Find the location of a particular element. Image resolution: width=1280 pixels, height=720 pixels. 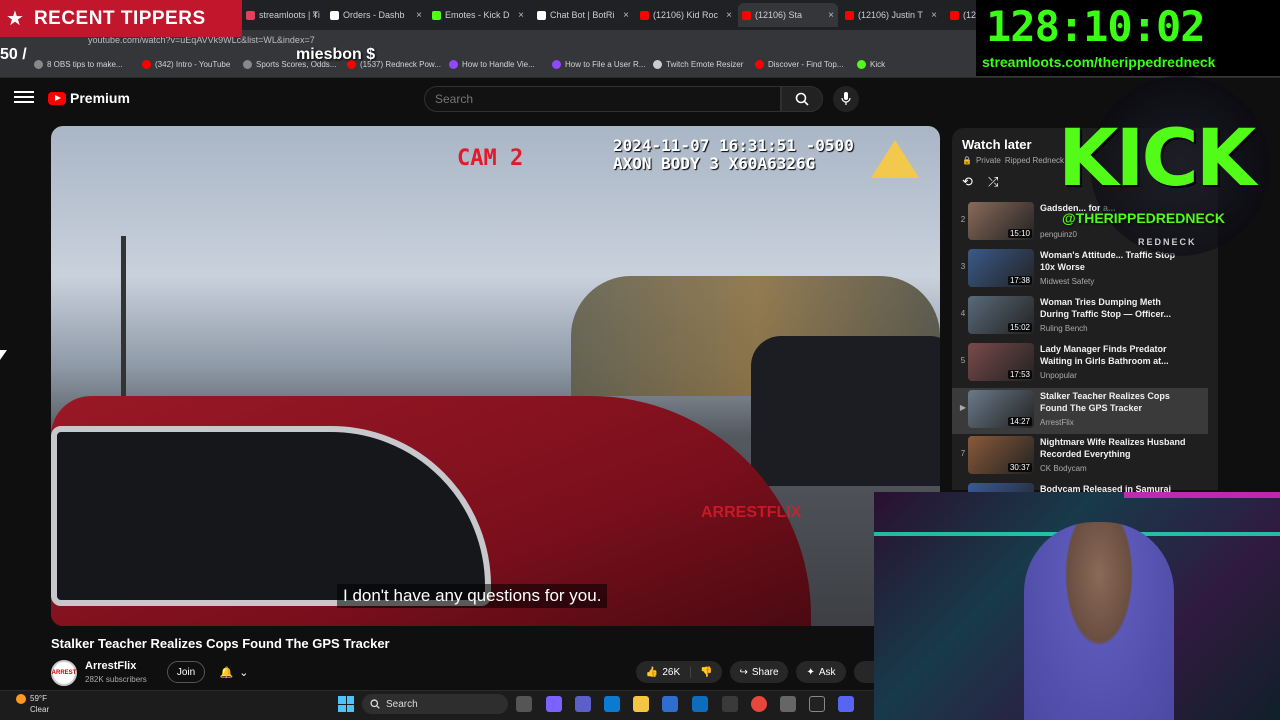

search-box is located at coordinates (602, 99).